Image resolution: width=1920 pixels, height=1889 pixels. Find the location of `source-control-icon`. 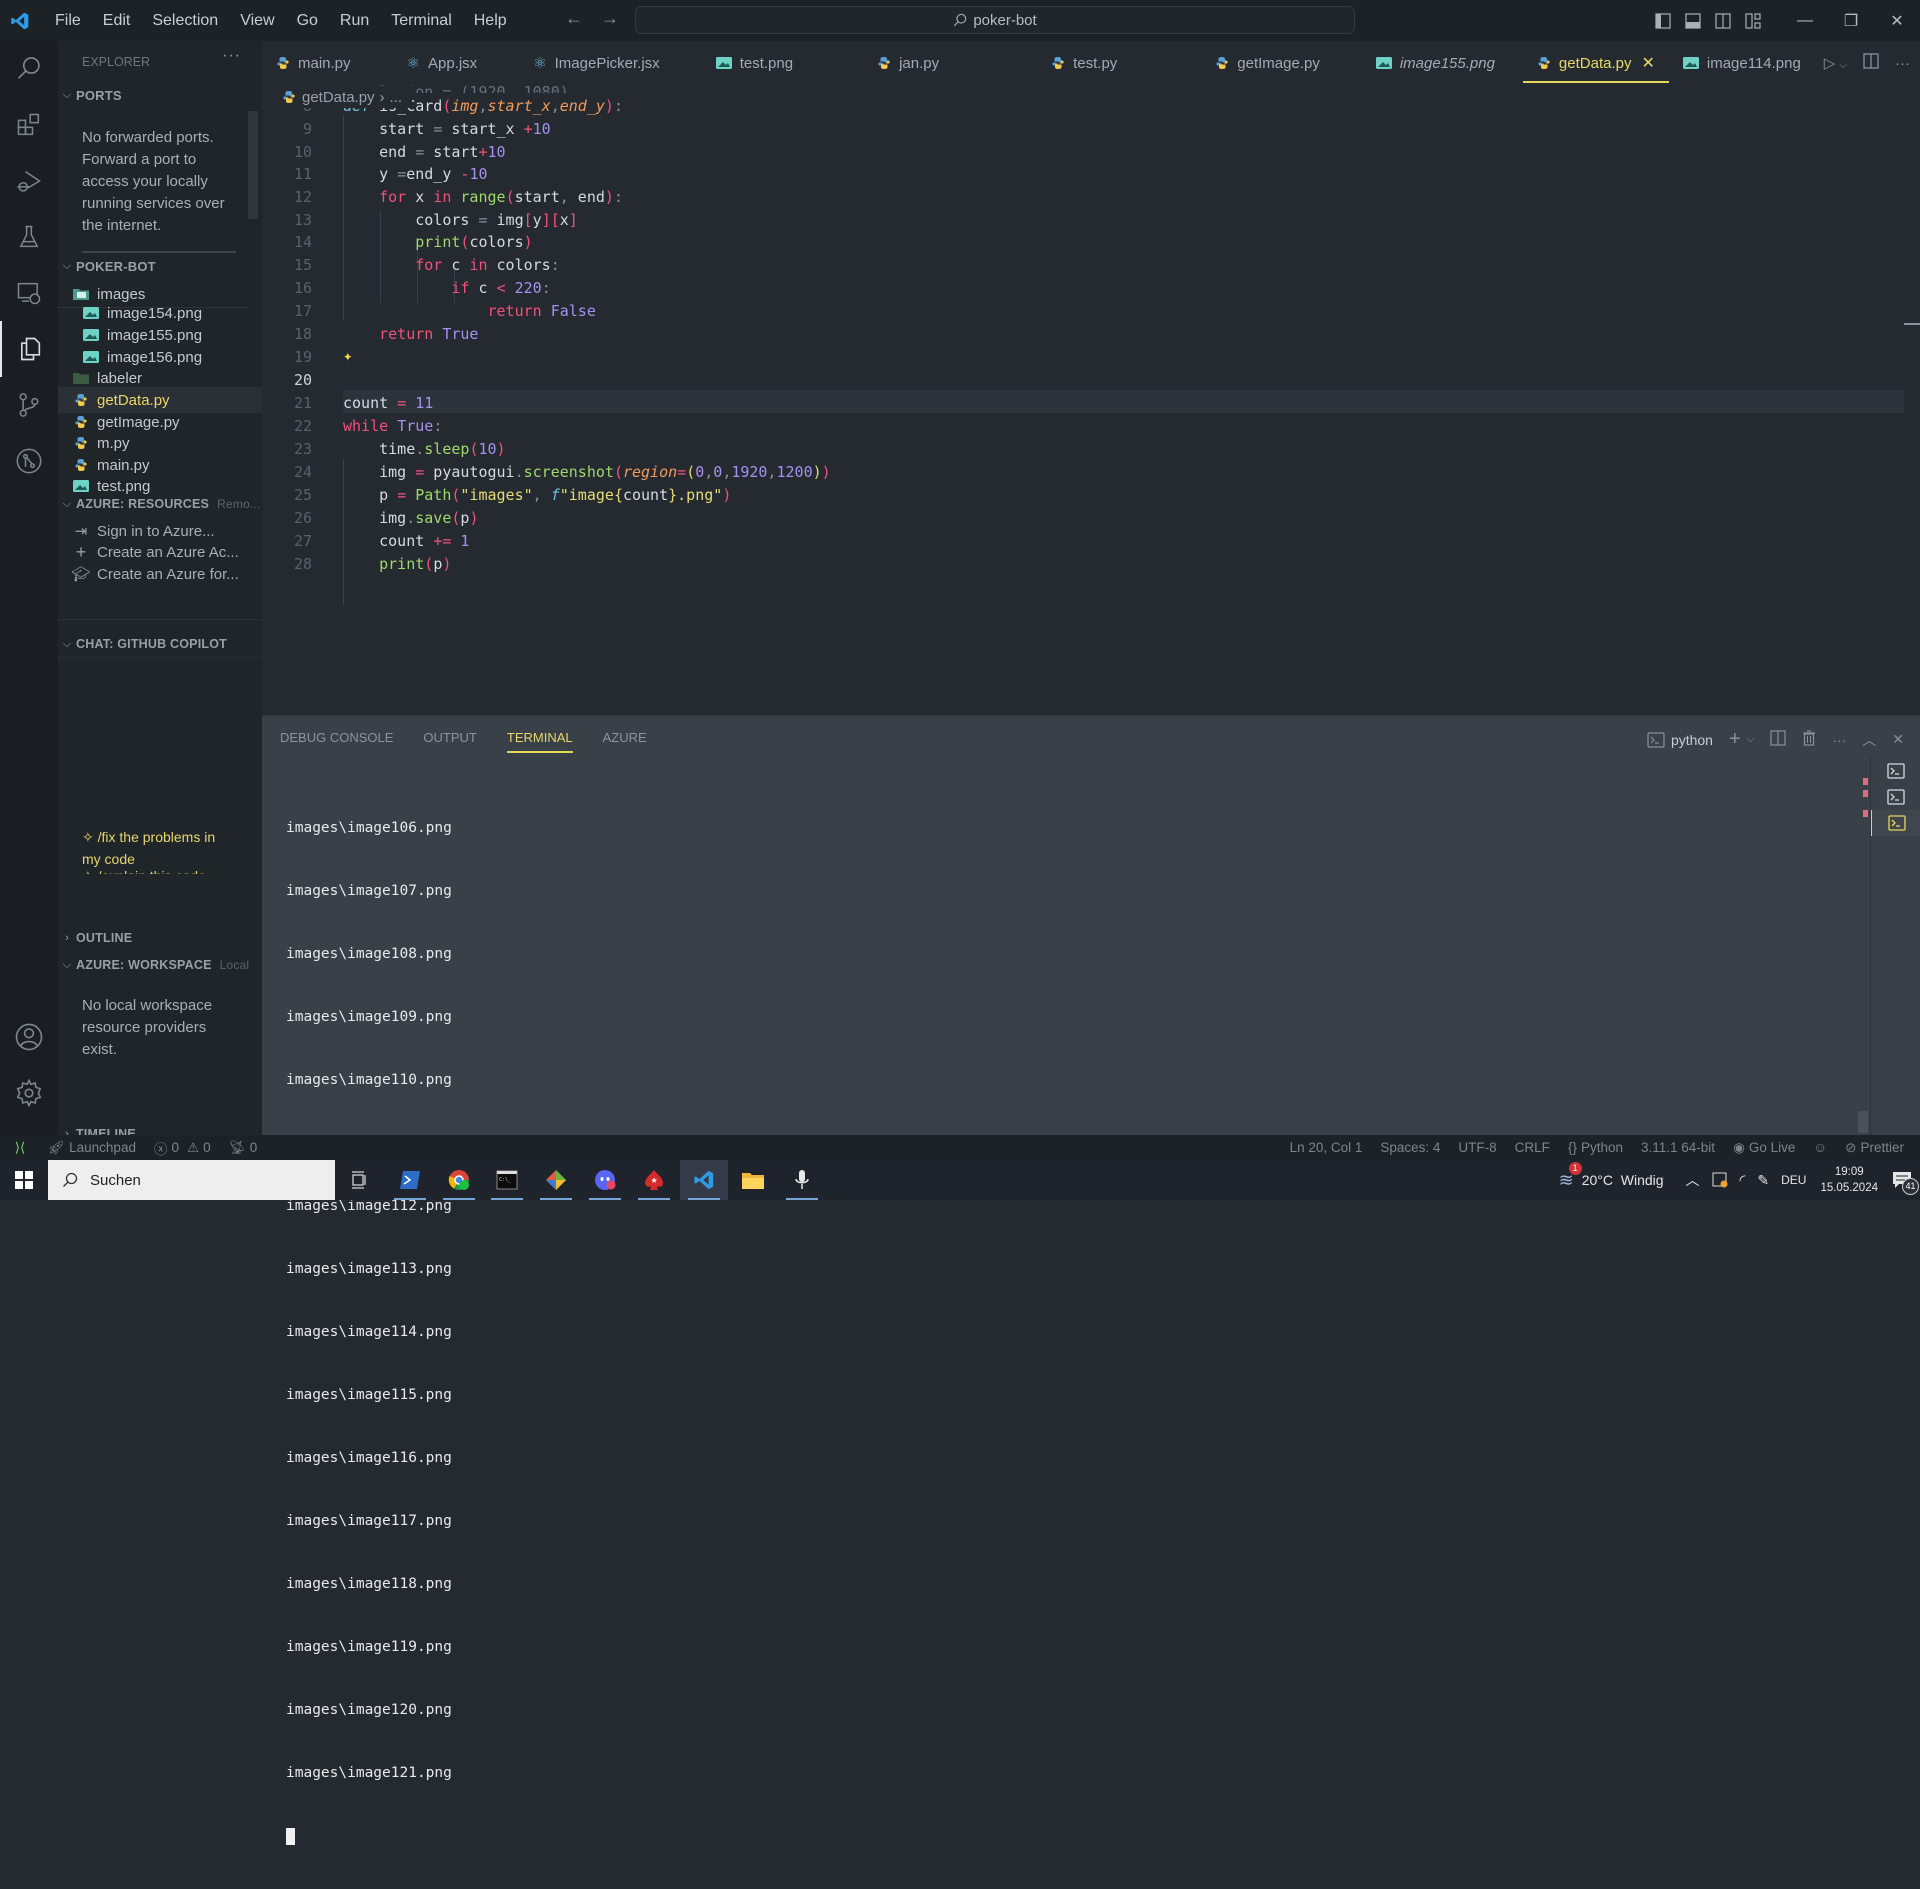

source-control-icon is located at coordinates (29, 405).